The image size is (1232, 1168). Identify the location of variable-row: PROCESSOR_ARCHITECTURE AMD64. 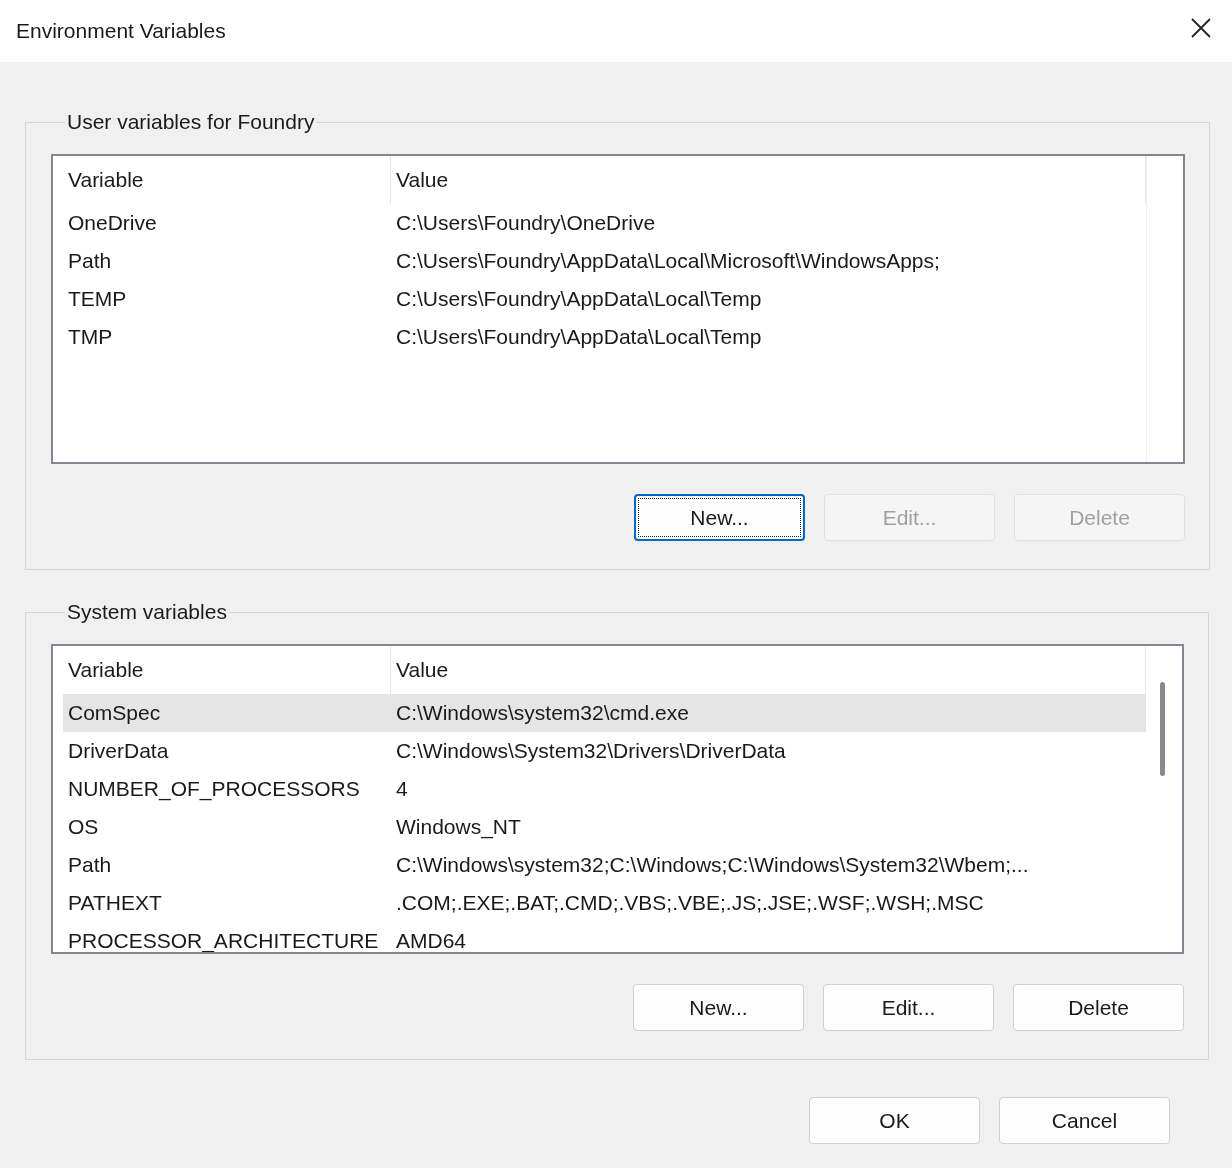
(604, 937).